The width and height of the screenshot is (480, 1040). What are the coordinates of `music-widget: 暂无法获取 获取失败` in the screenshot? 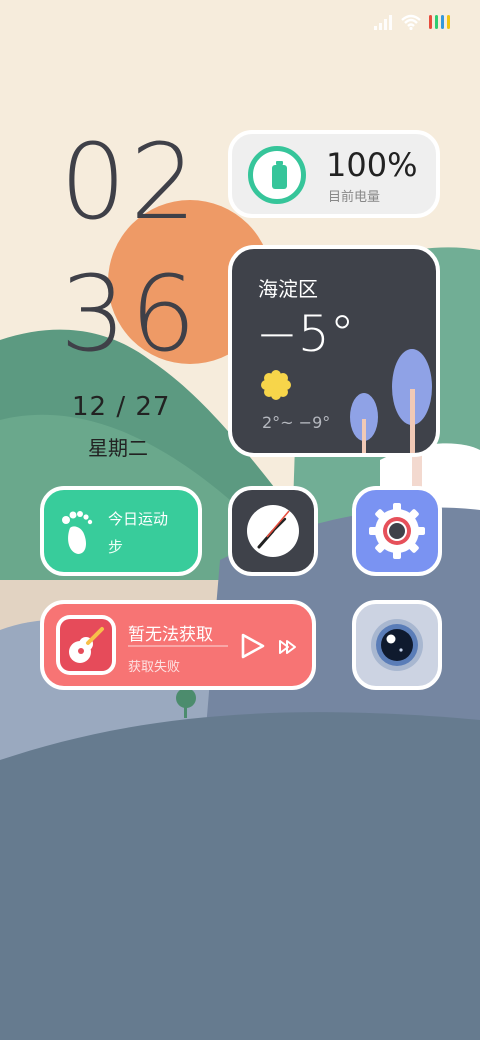 It's located at (178, 645).